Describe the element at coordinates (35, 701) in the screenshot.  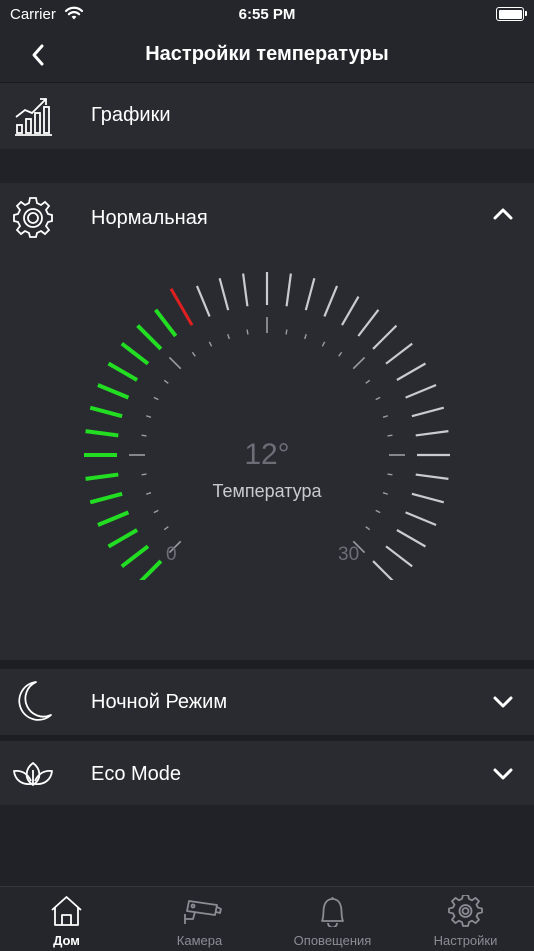
I see `moon-icon` at that location.